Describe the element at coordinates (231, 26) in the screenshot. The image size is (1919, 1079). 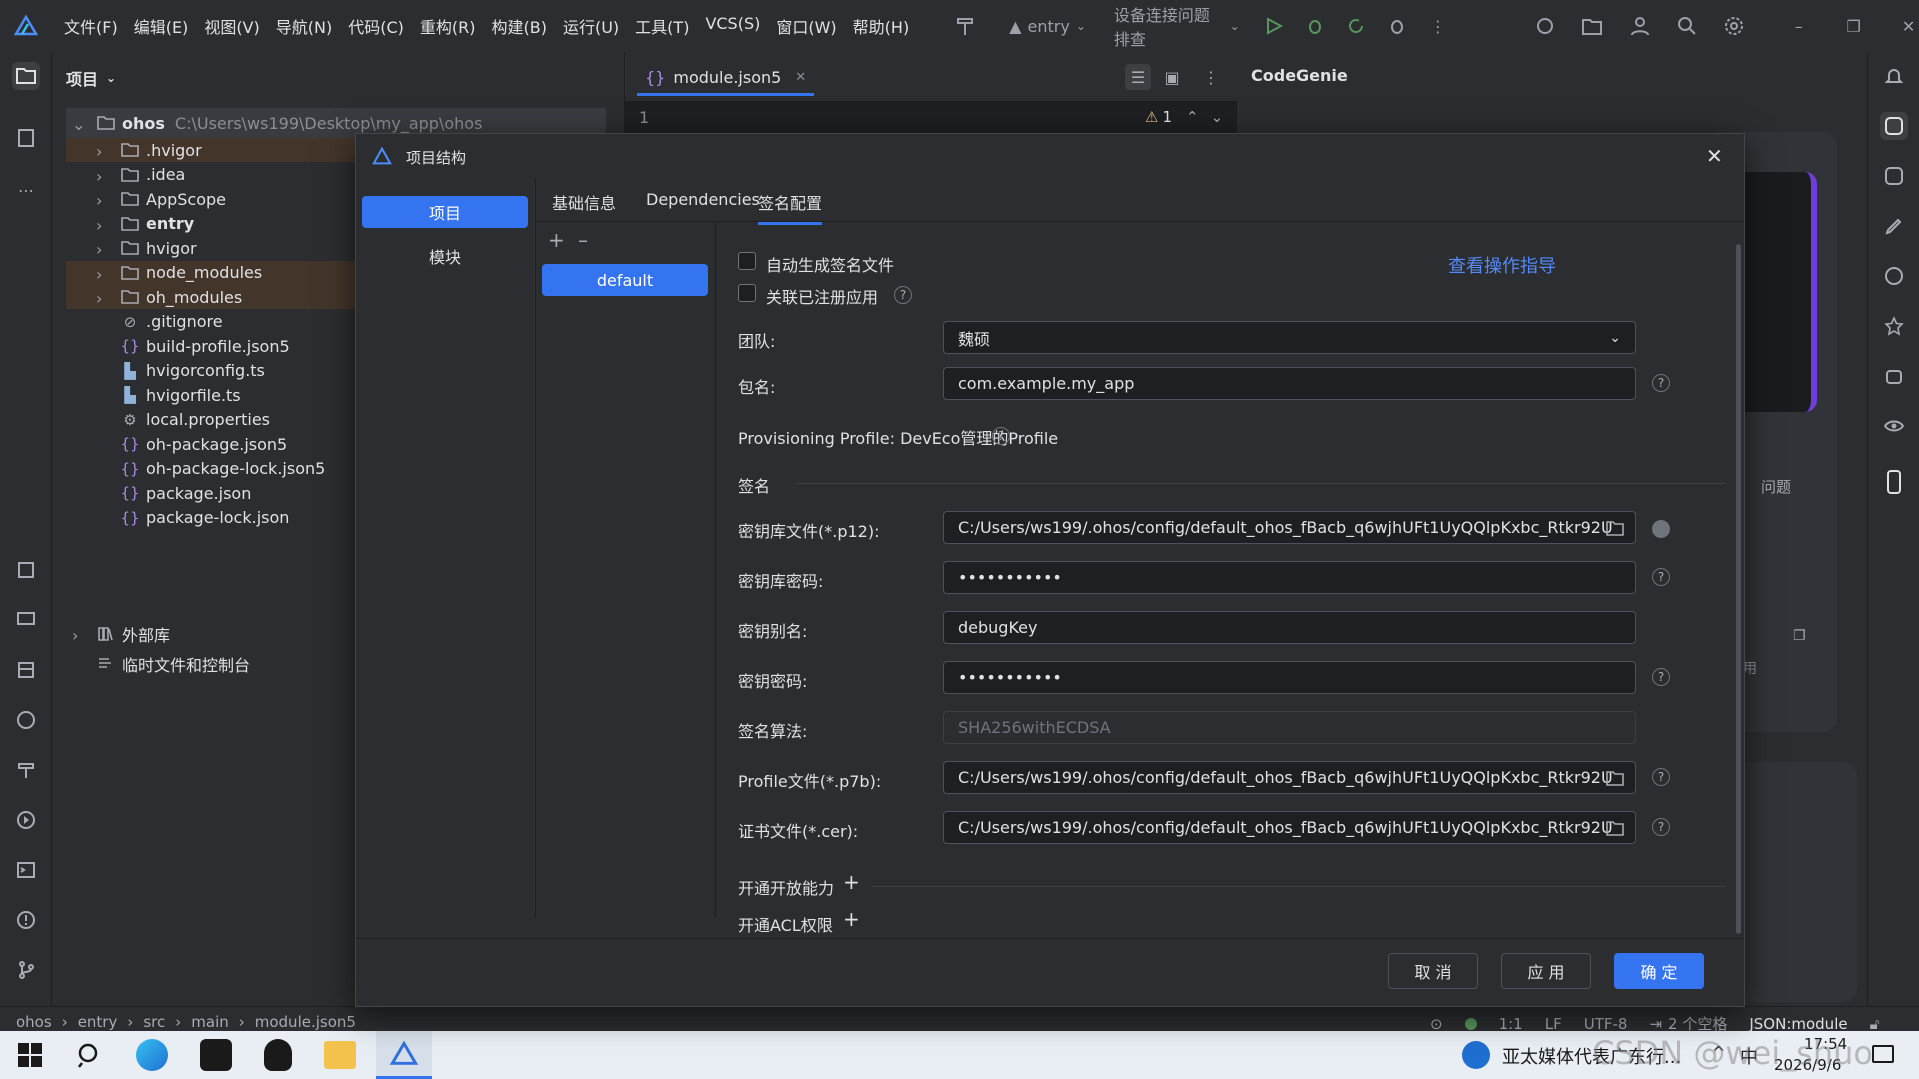
I see `menu-item: 视图(V)` at that location.